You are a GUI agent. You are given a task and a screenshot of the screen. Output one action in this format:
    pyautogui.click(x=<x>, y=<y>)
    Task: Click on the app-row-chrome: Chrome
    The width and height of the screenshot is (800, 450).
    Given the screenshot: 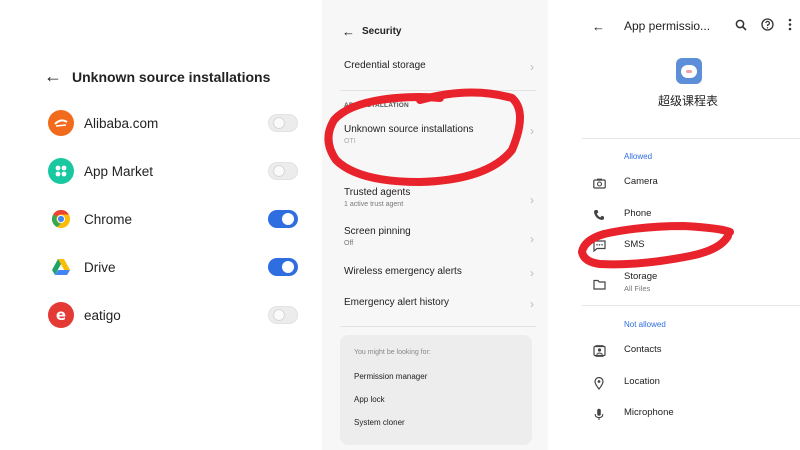 What is the action you would take?
    pyautogui.click(x=173, y=219)
    